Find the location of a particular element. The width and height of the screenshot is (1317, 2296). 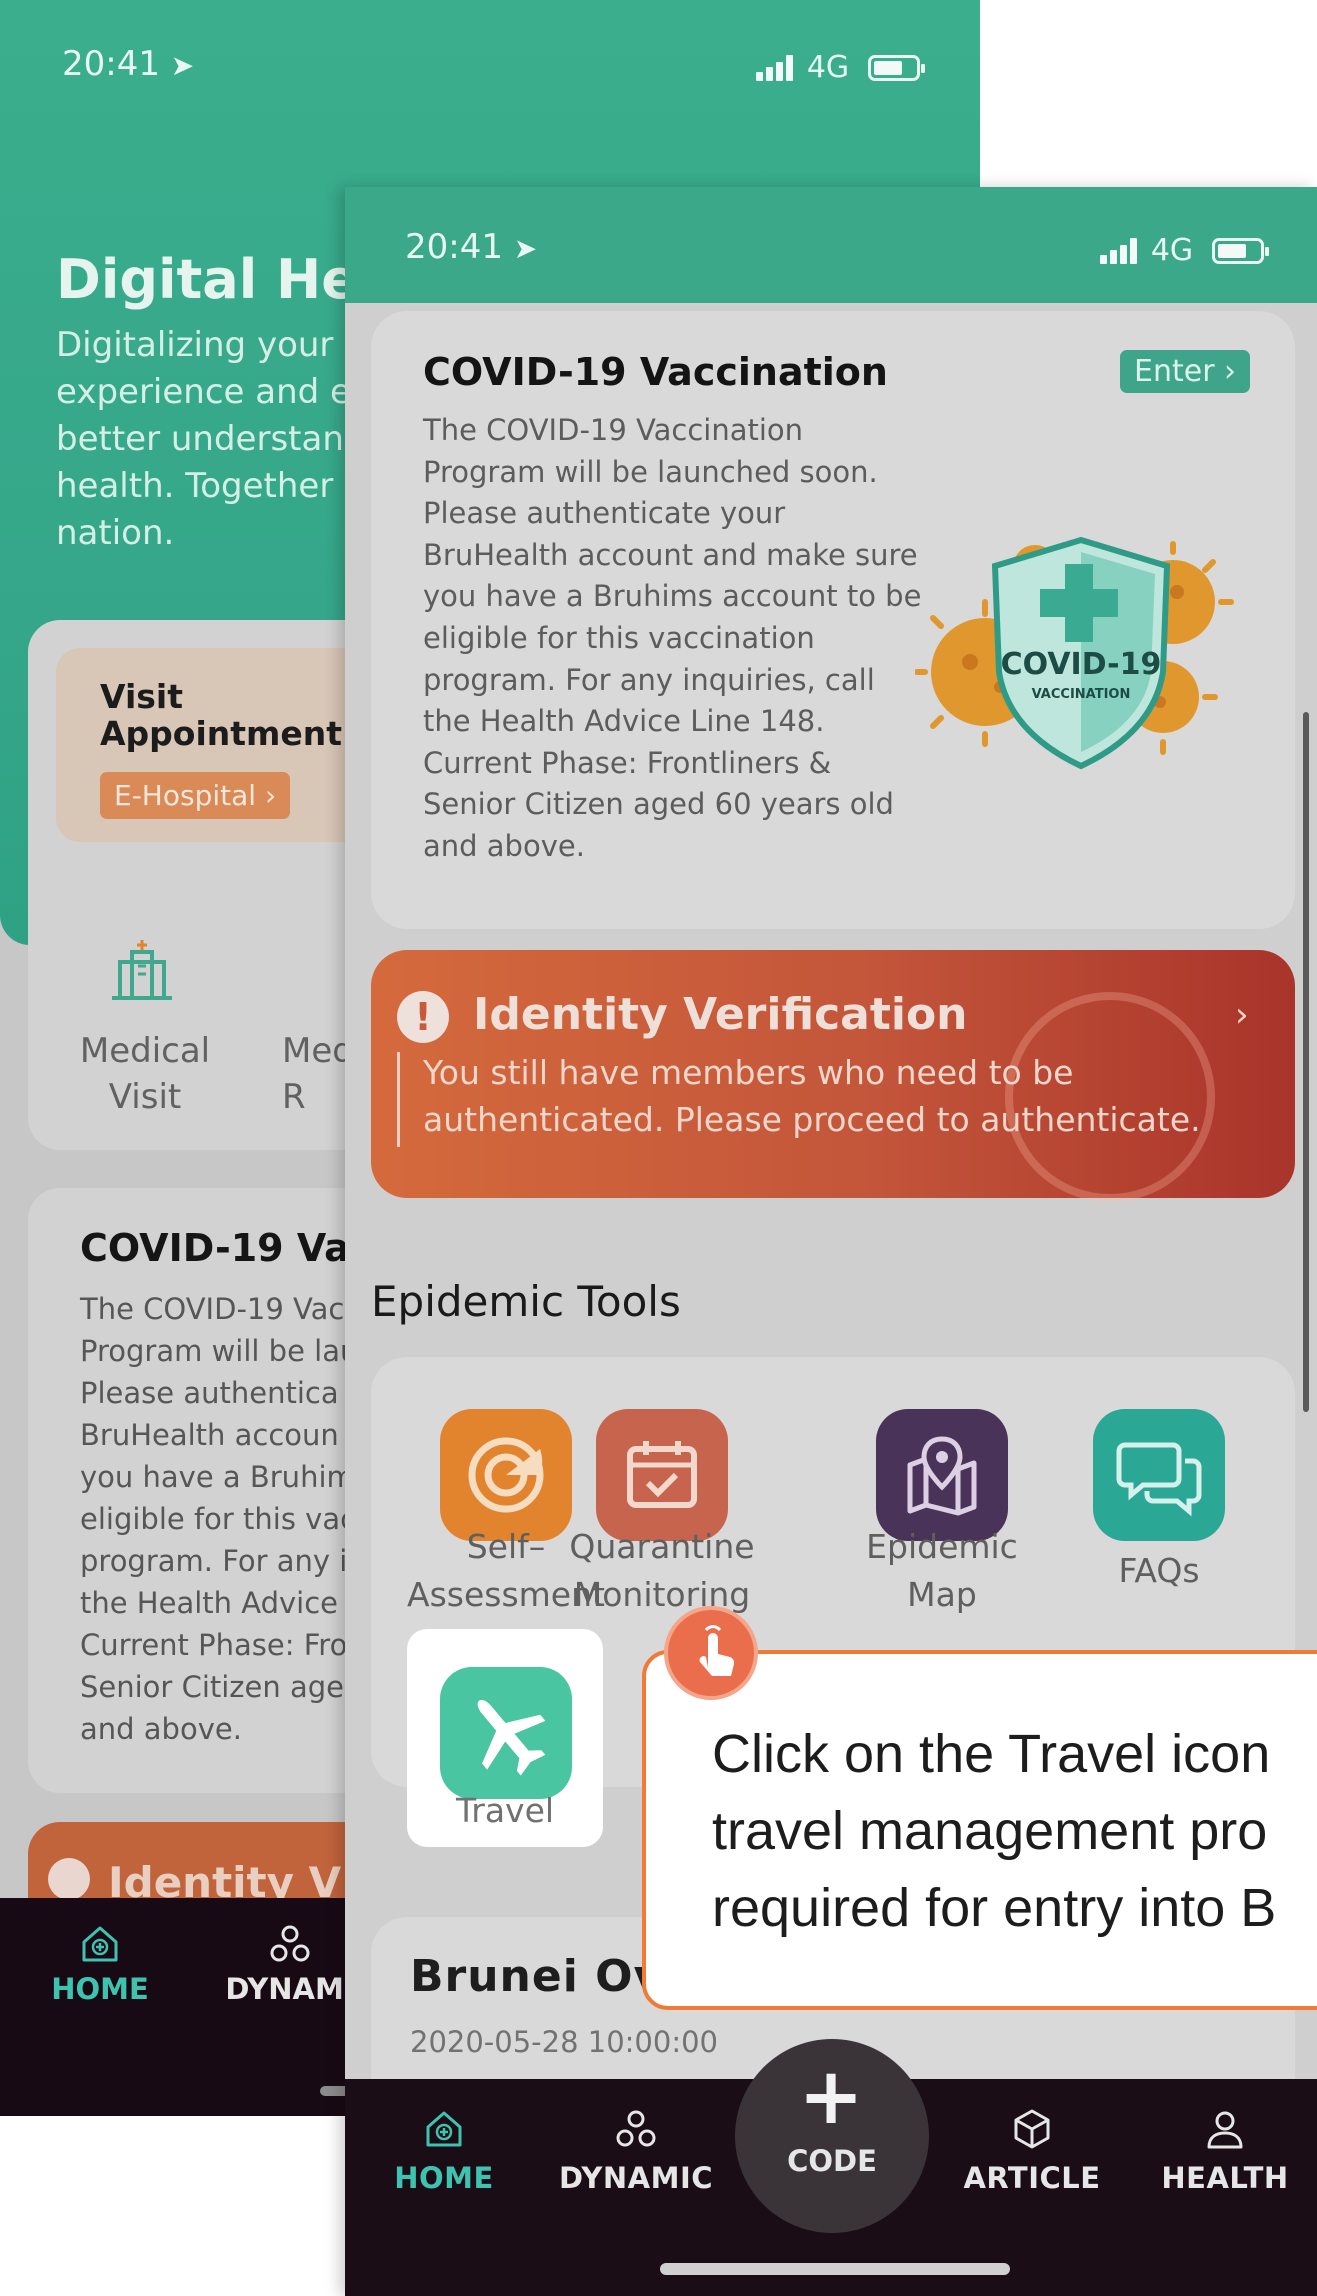

medical-visit-label: Medical Visit is located at coordinates (145, 1074).